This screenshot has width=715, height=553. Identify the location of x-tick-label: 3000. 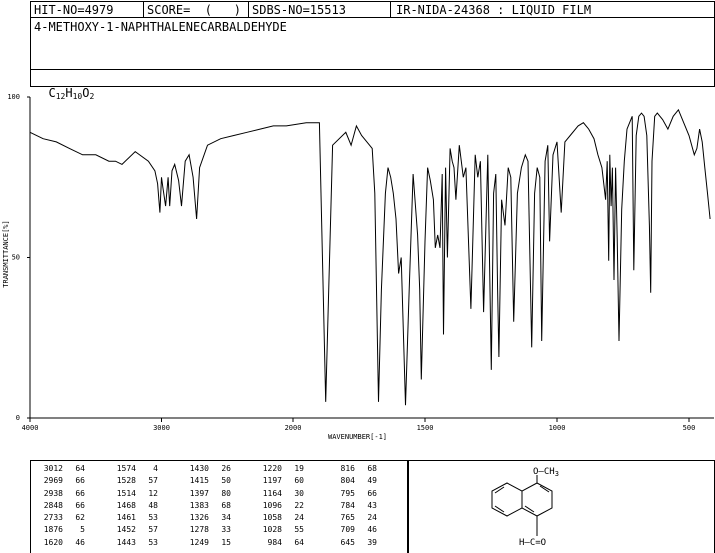
(161, 428).